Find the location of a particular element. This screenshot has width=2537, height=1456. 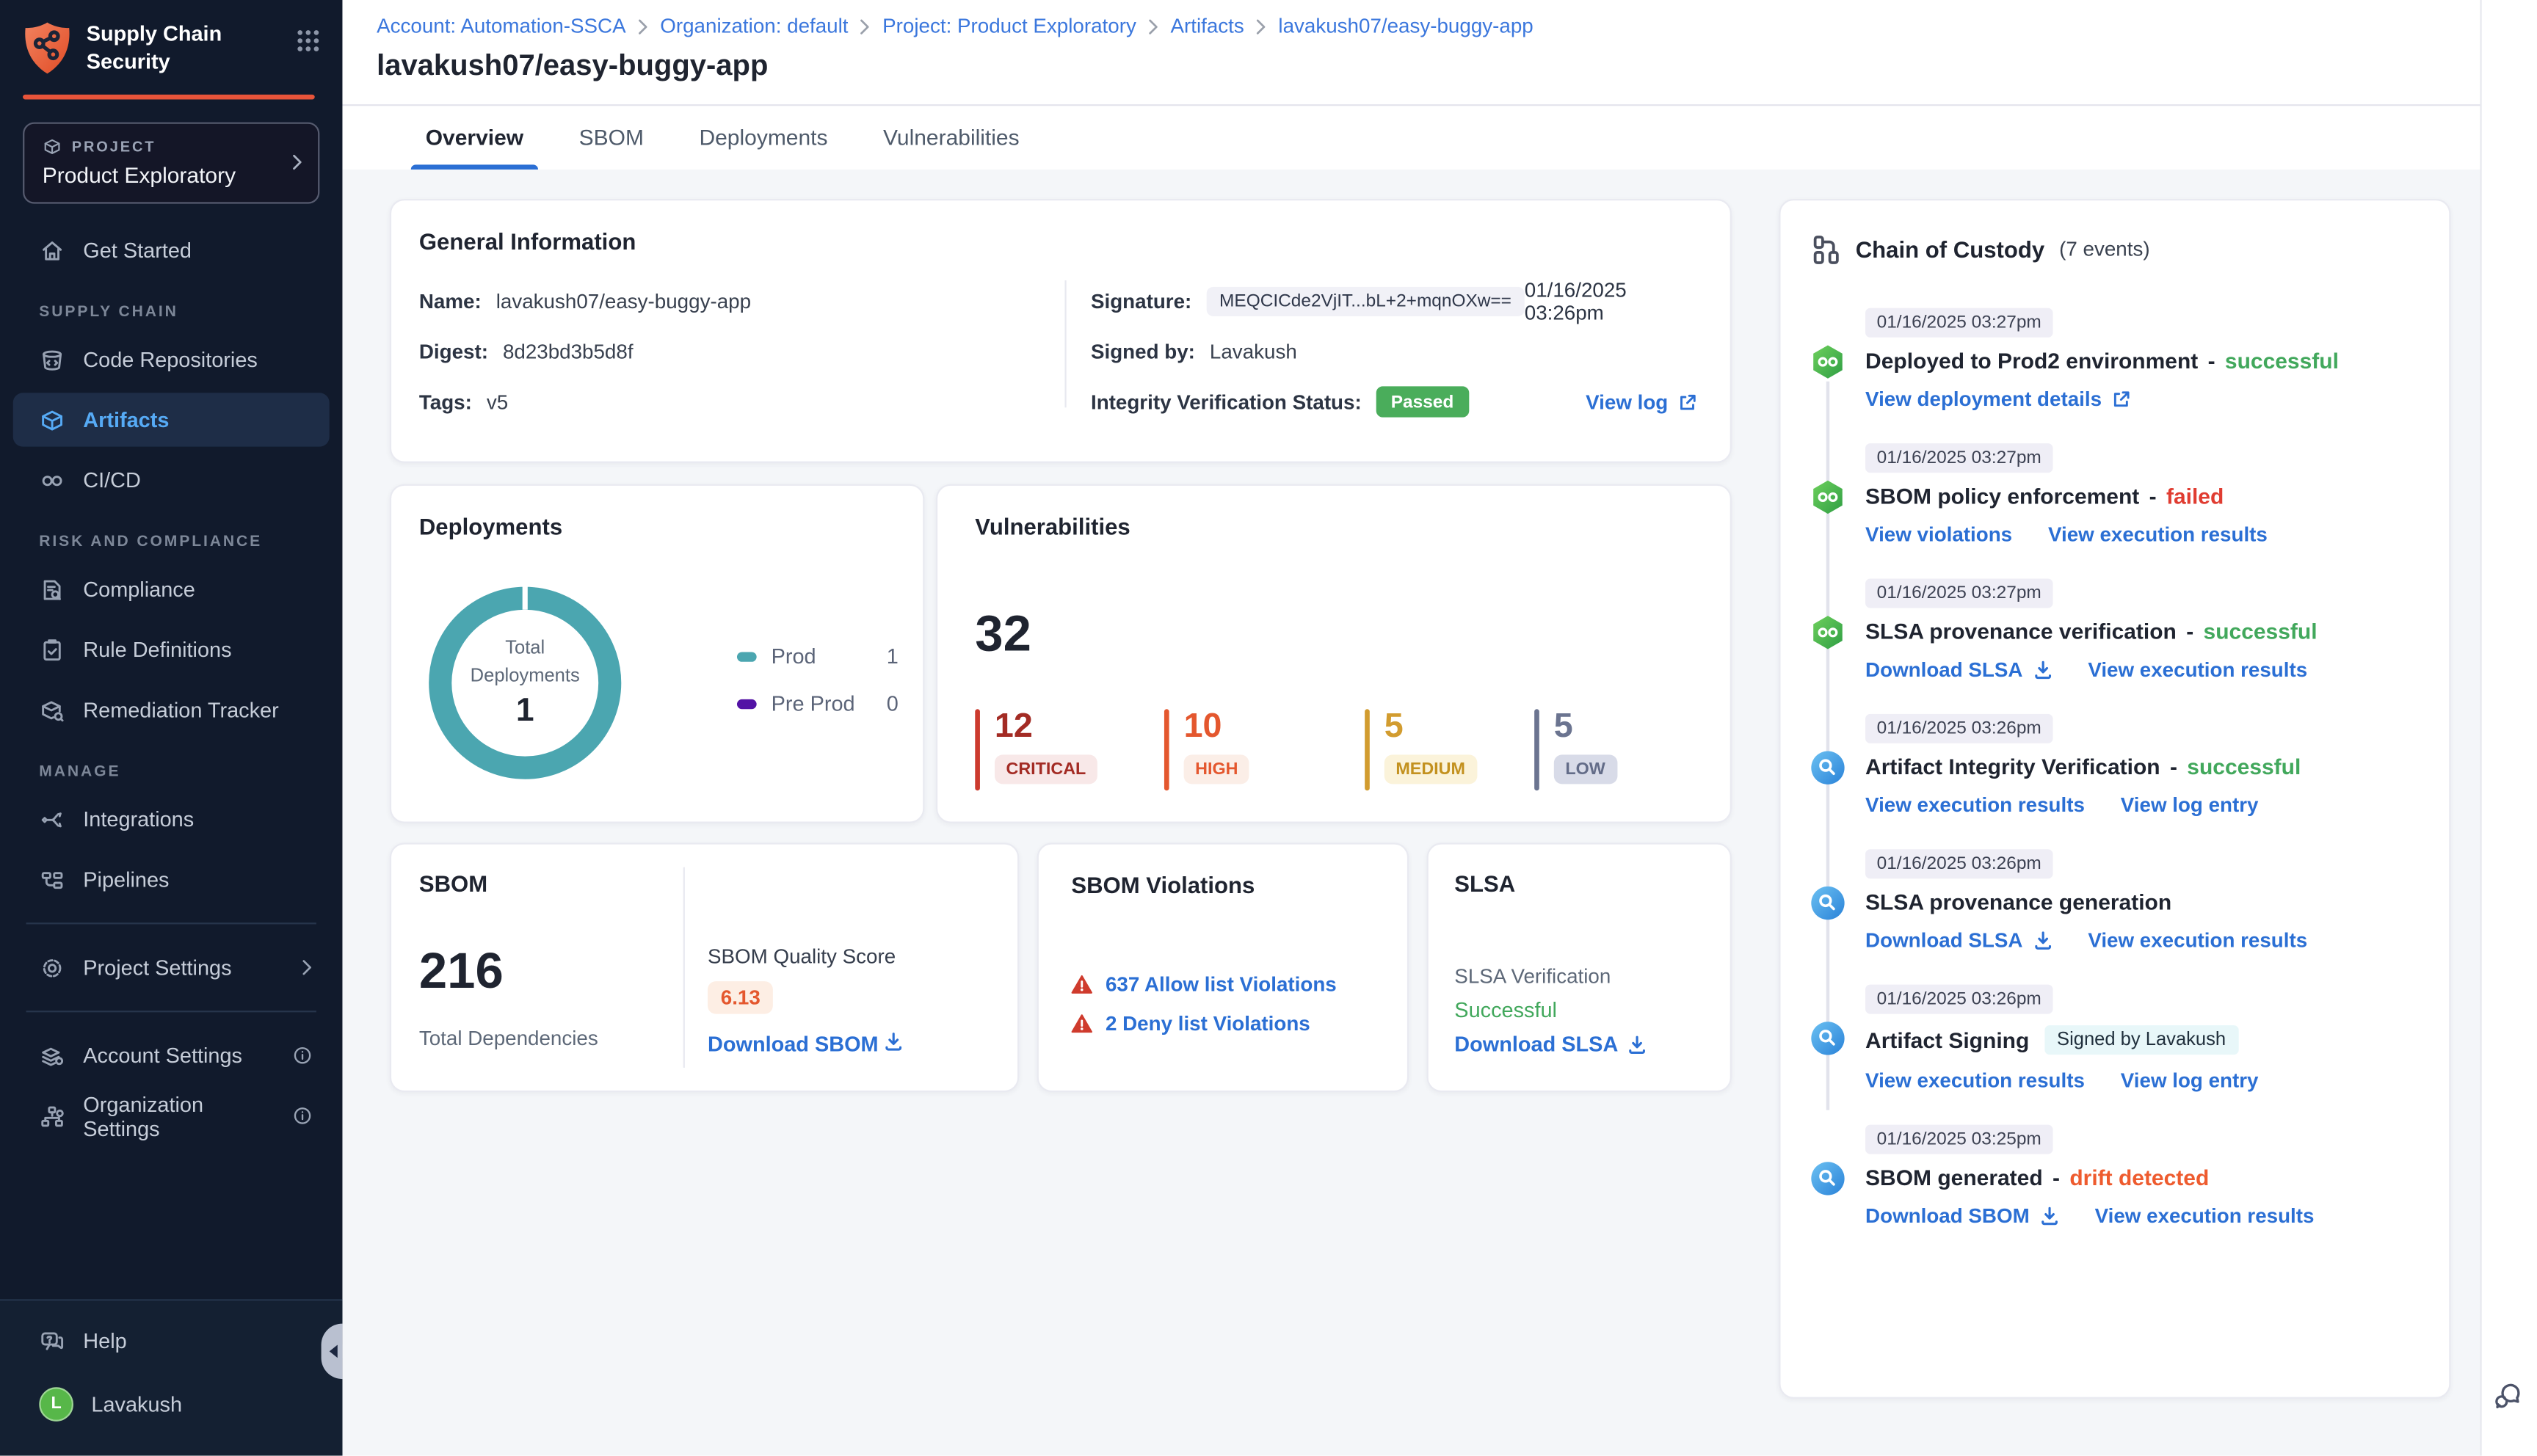

supply-chain-security-logo-icon is located at coordinates (47, 48).